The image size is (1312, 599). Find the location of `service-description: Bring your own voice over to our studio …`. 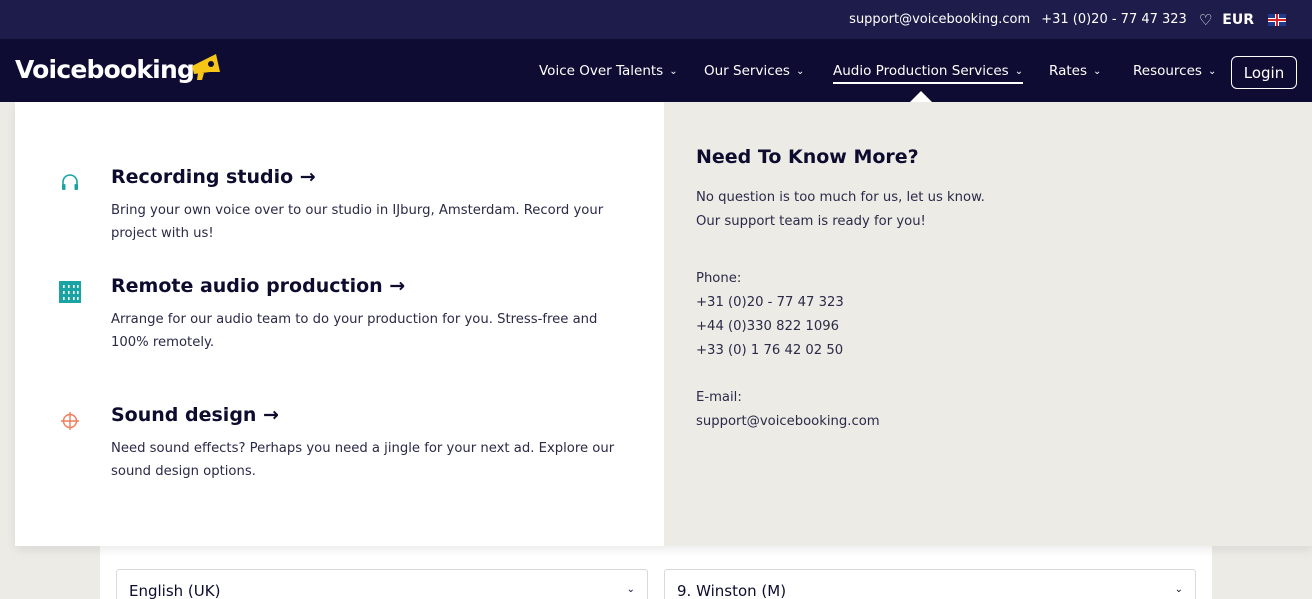

service-description: Bring your own voice over to our studio … is located at coordinates (357, 222).